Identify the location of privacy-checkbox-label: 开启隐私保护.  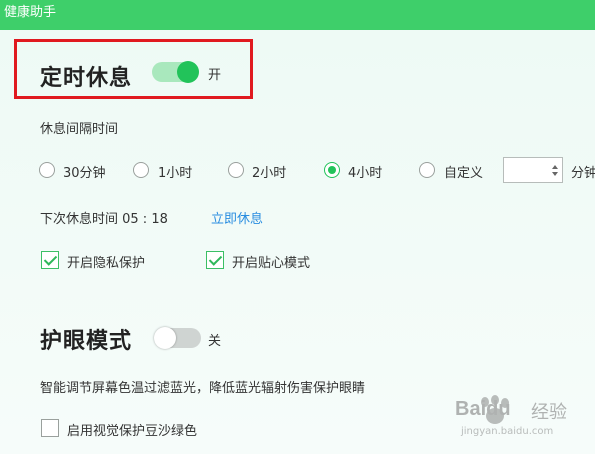
(106, 263).